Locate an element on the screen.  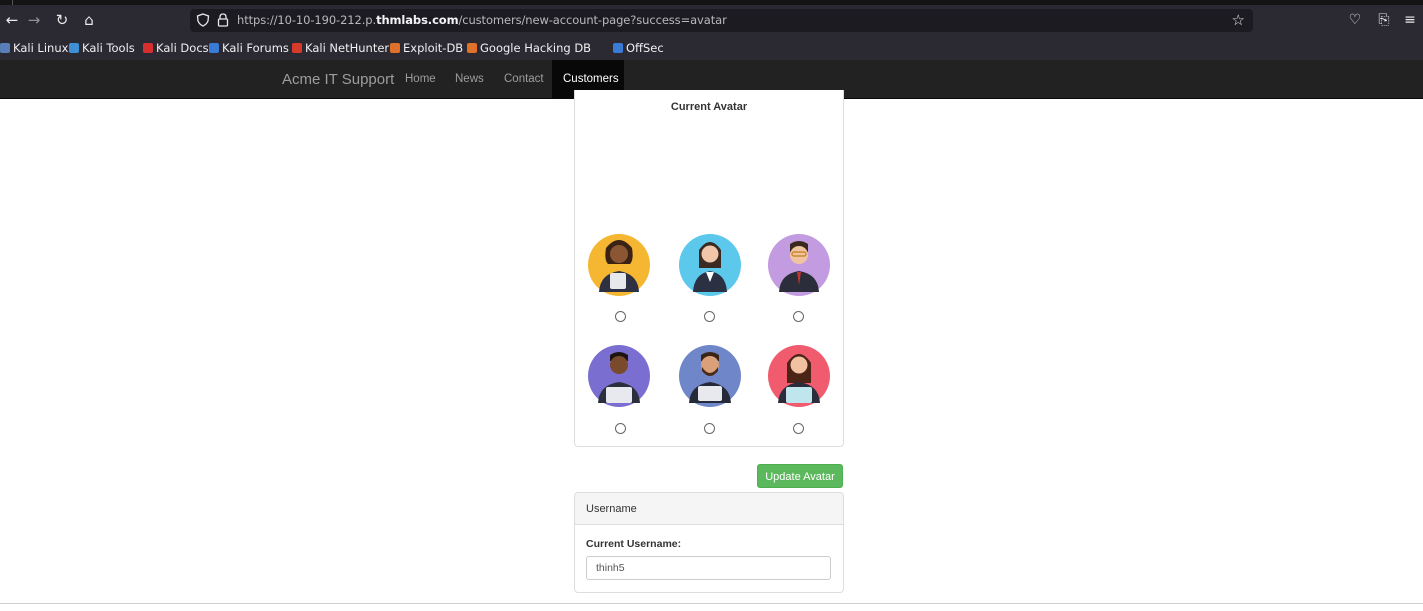
bookmark-label: Kali Forums is located at coordinates (255, 48).